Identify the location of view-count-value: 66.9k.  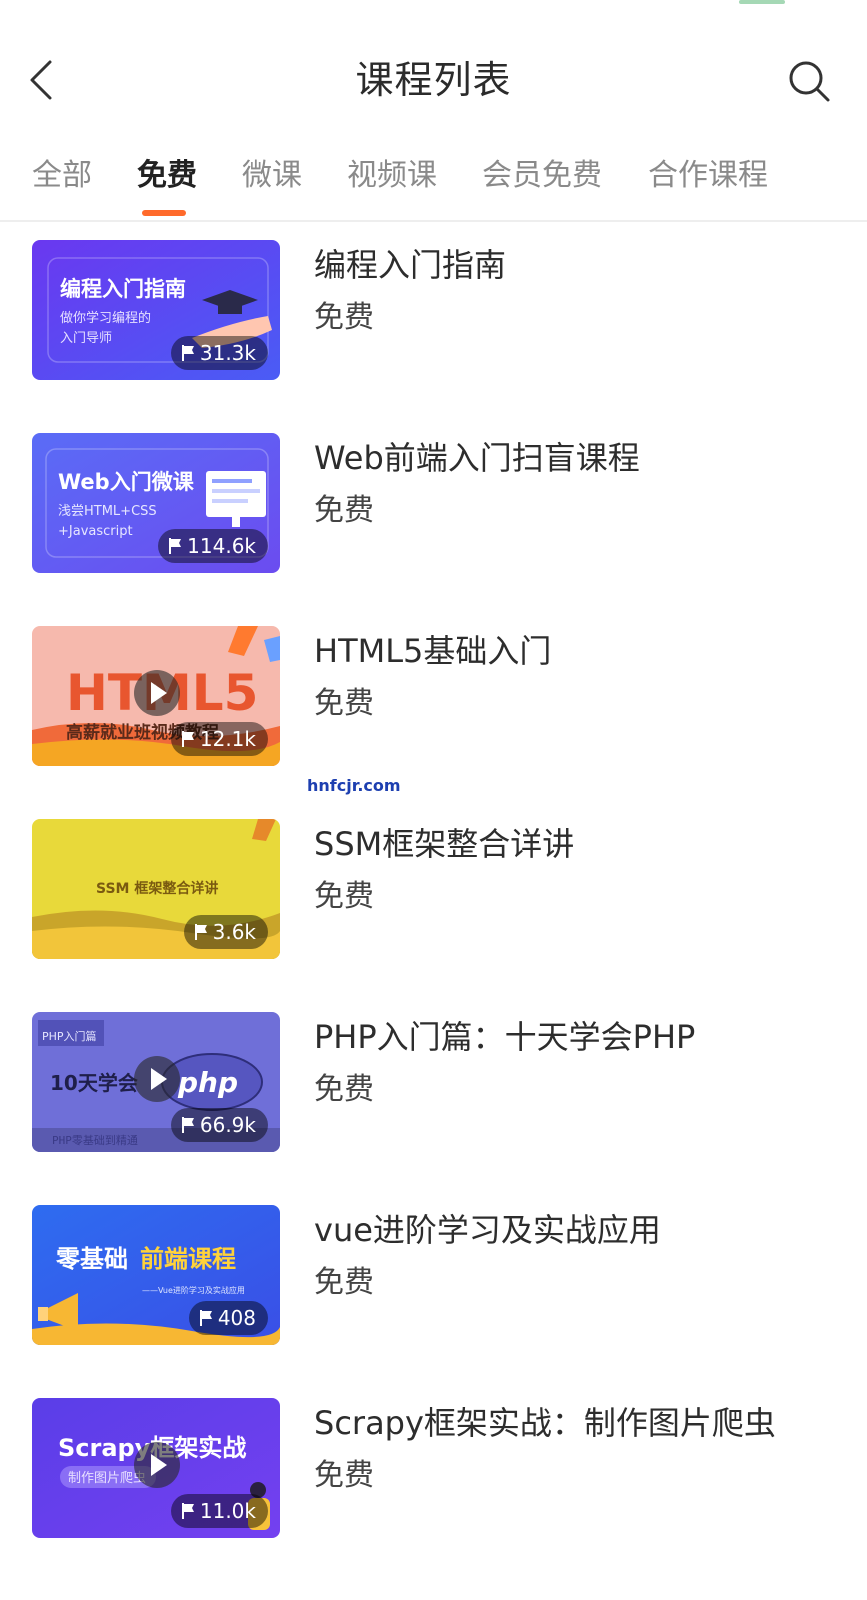
(227, 1125).